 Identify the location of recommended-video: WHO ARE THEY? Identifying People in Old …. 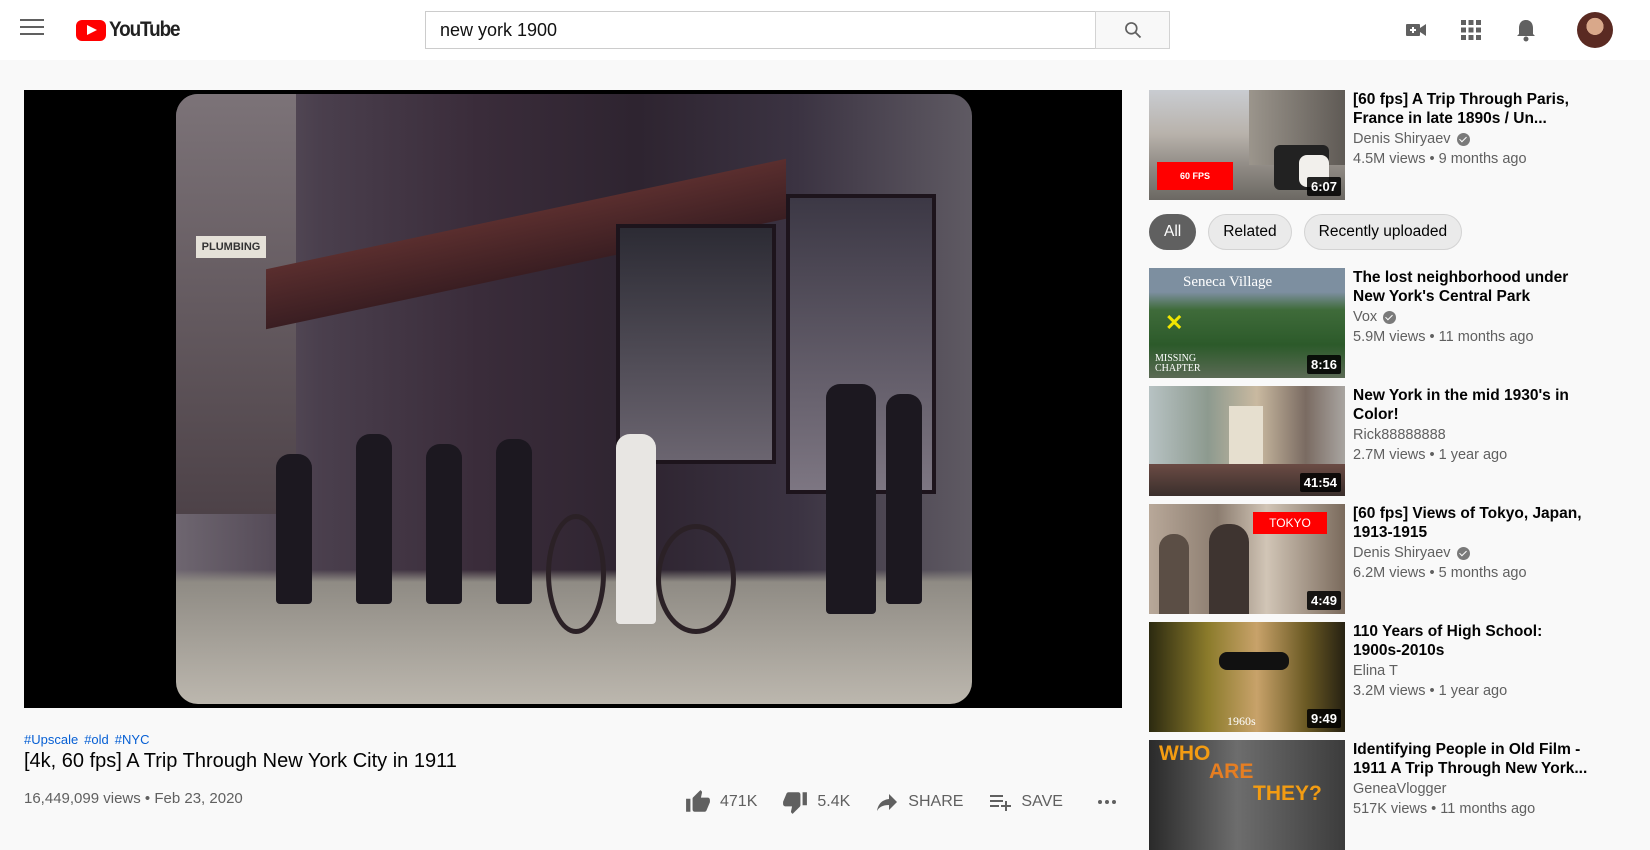
(1369, 795).